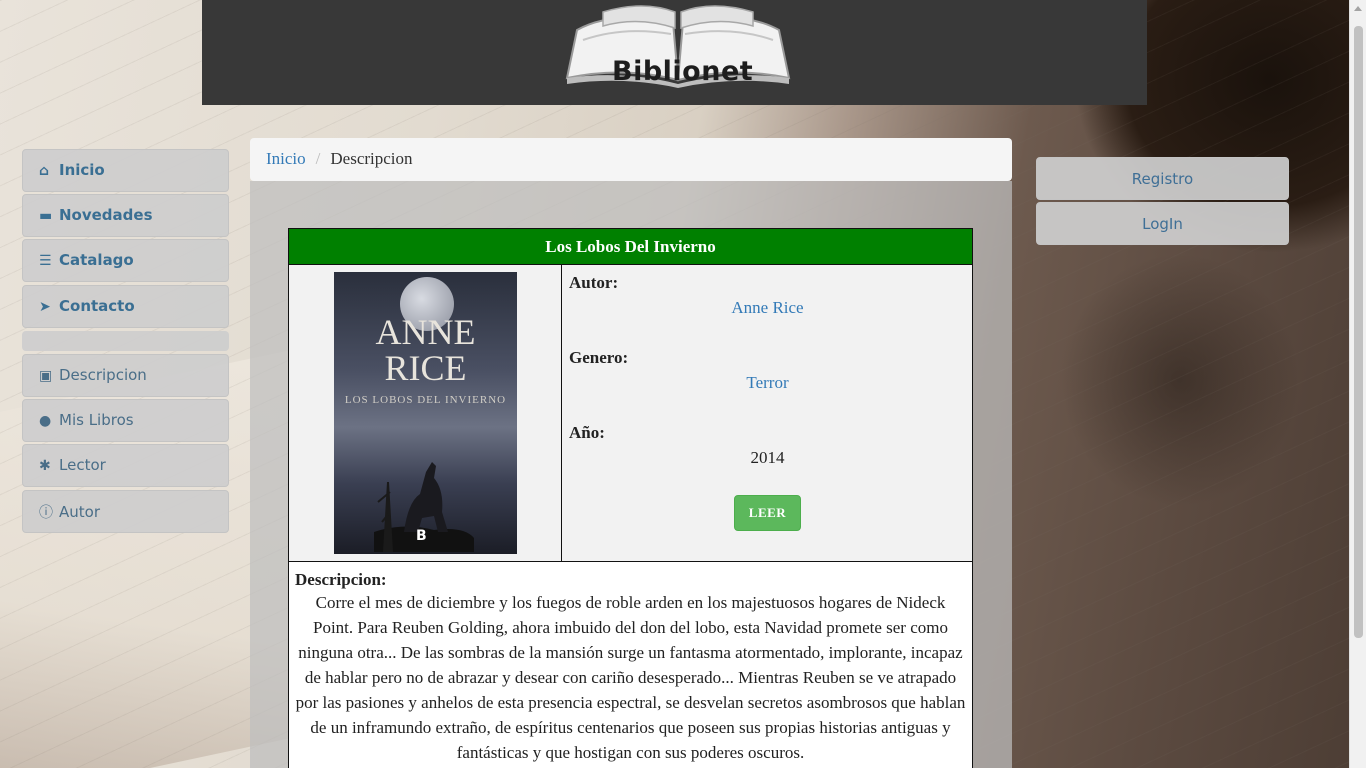  I want to click on year-label: Año:, so click(587, 432).